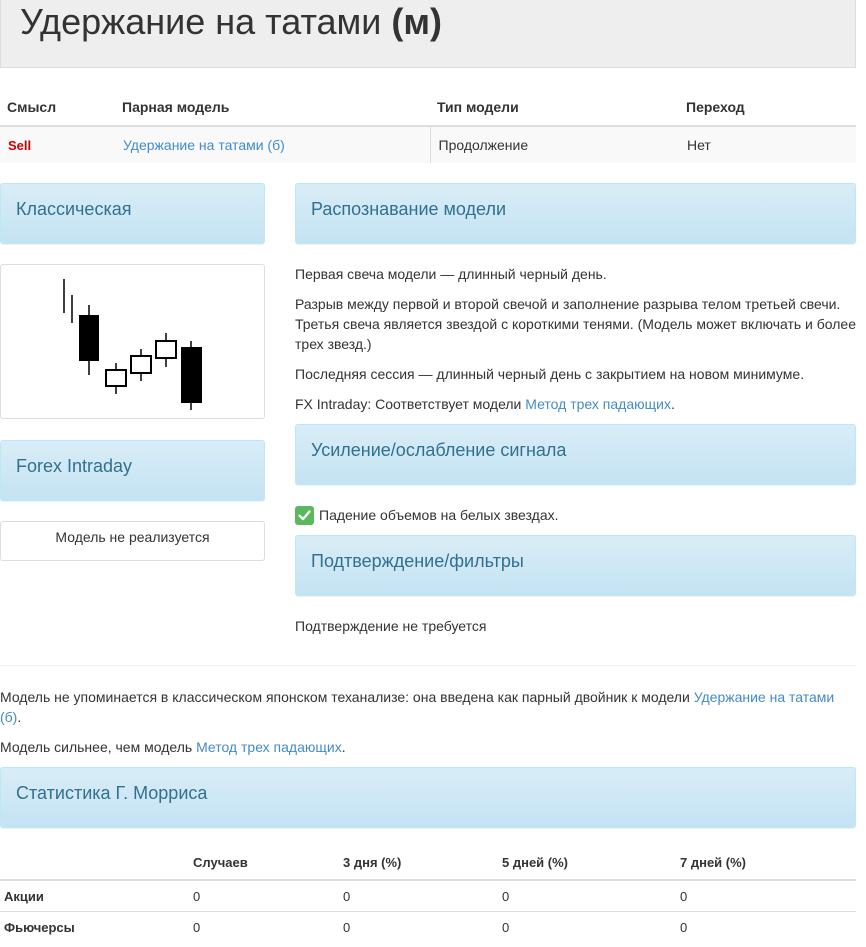 Image resolution: width=866 pixels, height=947 pixels. I want to click on col-type: Тип модели, so click(554, 107).